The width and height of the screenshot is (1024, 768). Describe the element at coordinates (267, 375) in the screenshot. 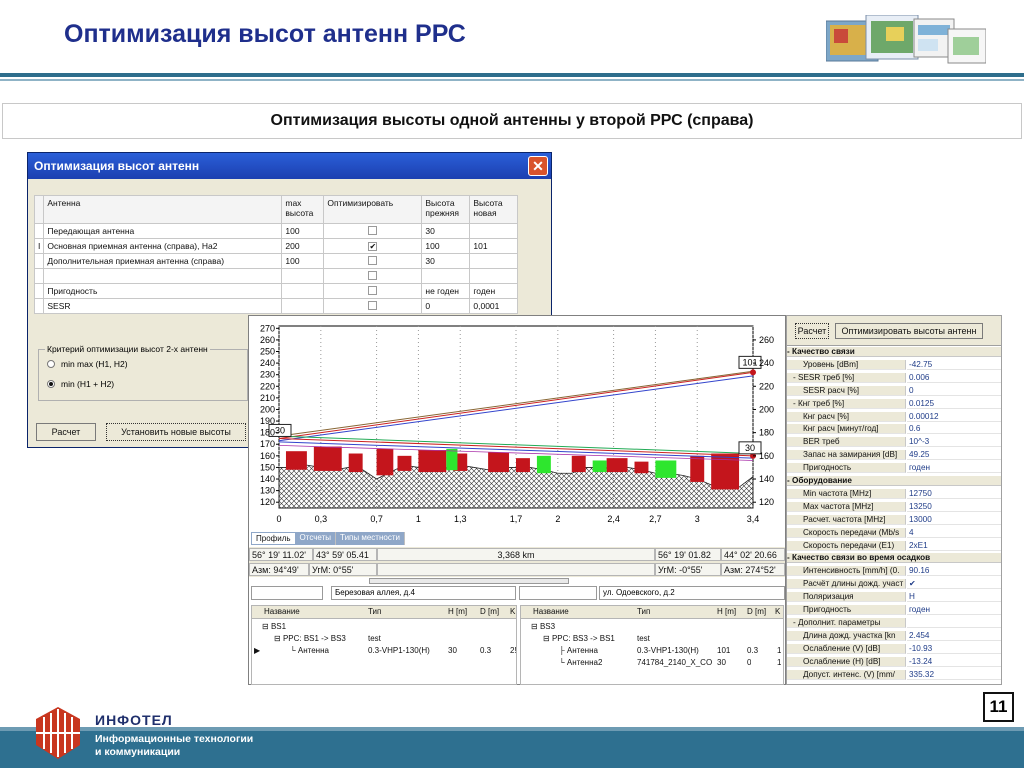

I see `y-left-tick-label: 230` at that location.